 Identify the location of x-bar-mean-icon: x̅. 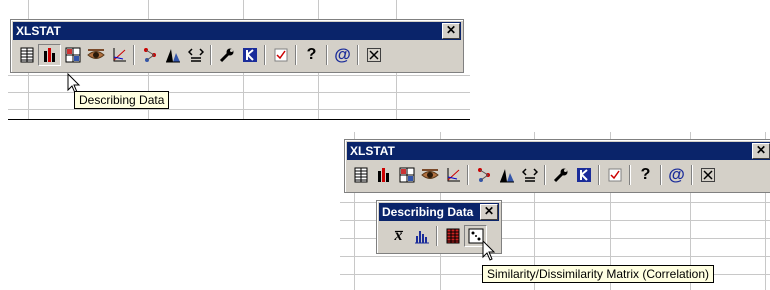
(398, 236).